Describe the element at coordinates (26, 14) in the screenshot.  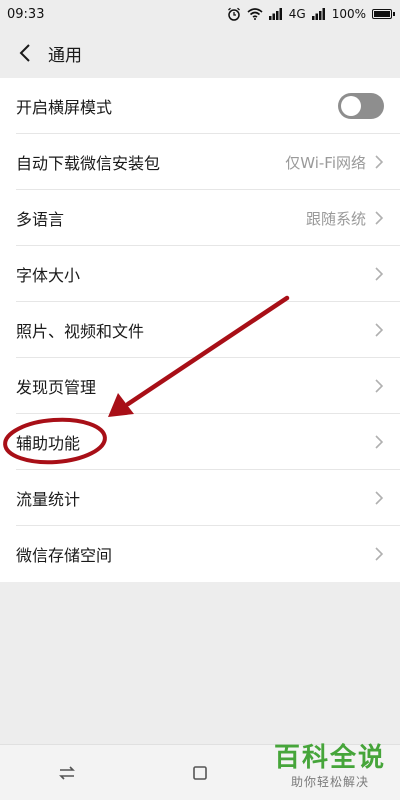
I see `status-time: 09:33` at that location.